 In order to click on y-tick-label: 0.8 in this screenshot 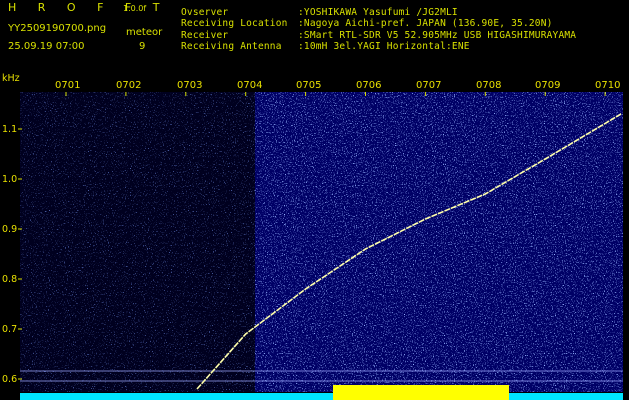, I will do `click(10, 279)`.